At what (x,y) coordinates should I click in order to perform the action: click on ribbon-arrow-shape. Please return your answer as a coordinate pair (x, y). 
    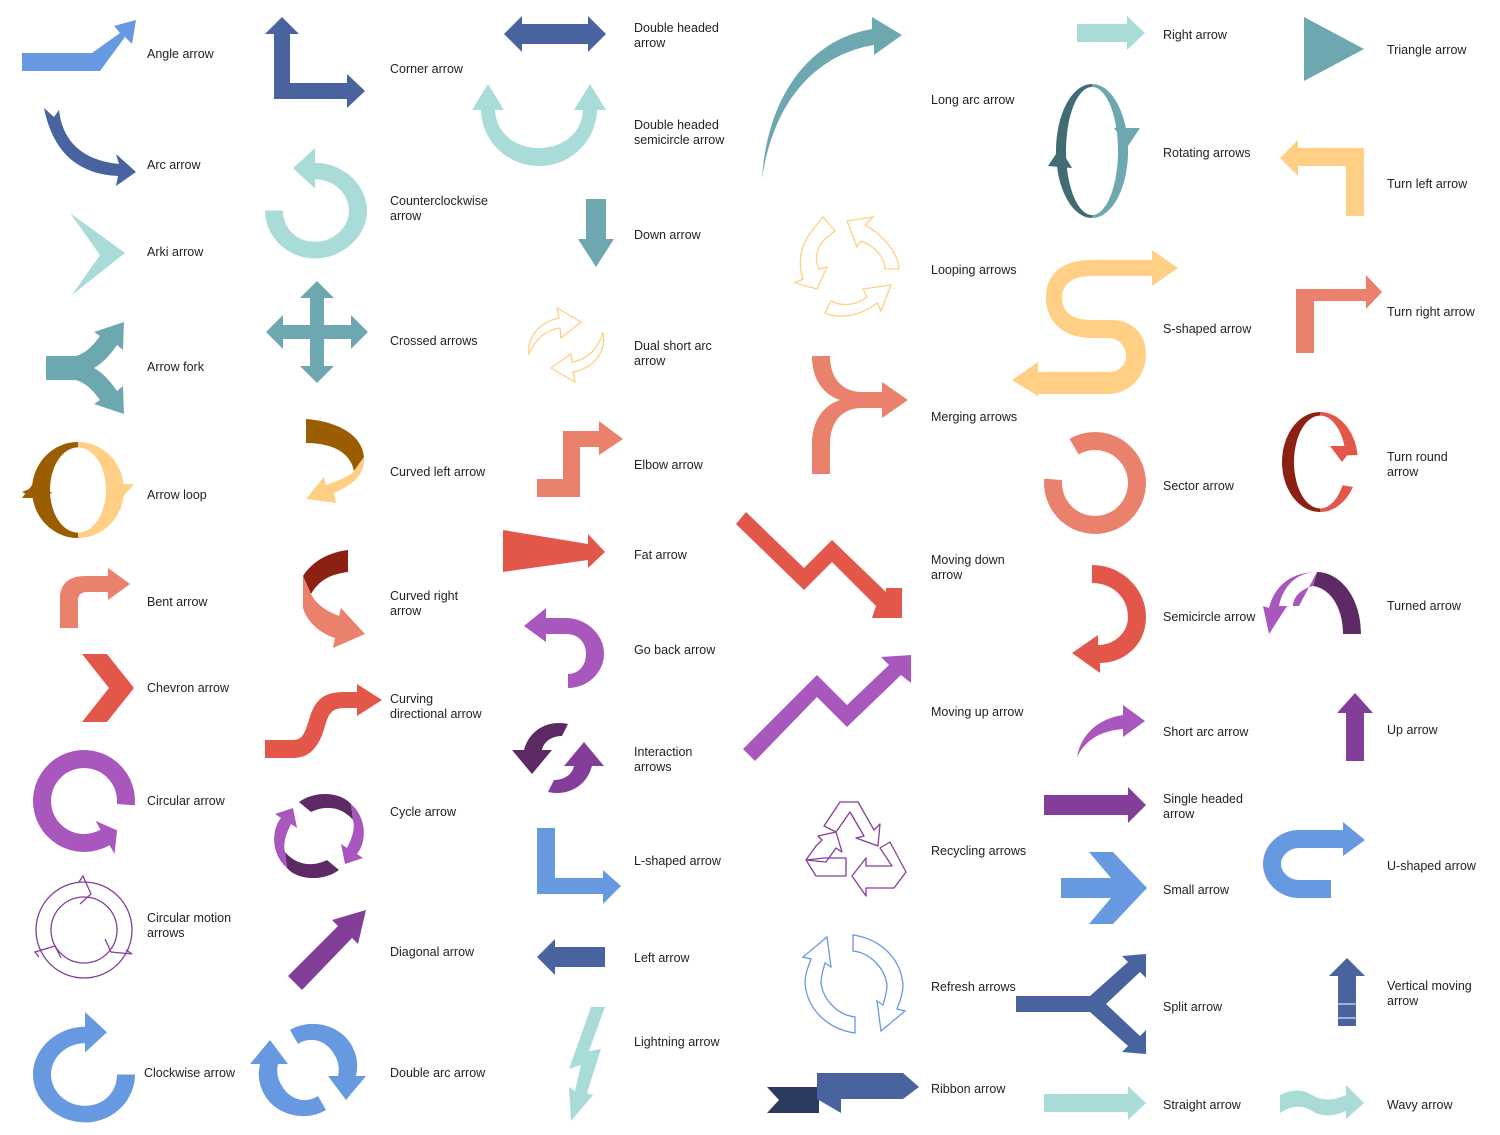
    Looking at the image, I should click on (843, 1093).